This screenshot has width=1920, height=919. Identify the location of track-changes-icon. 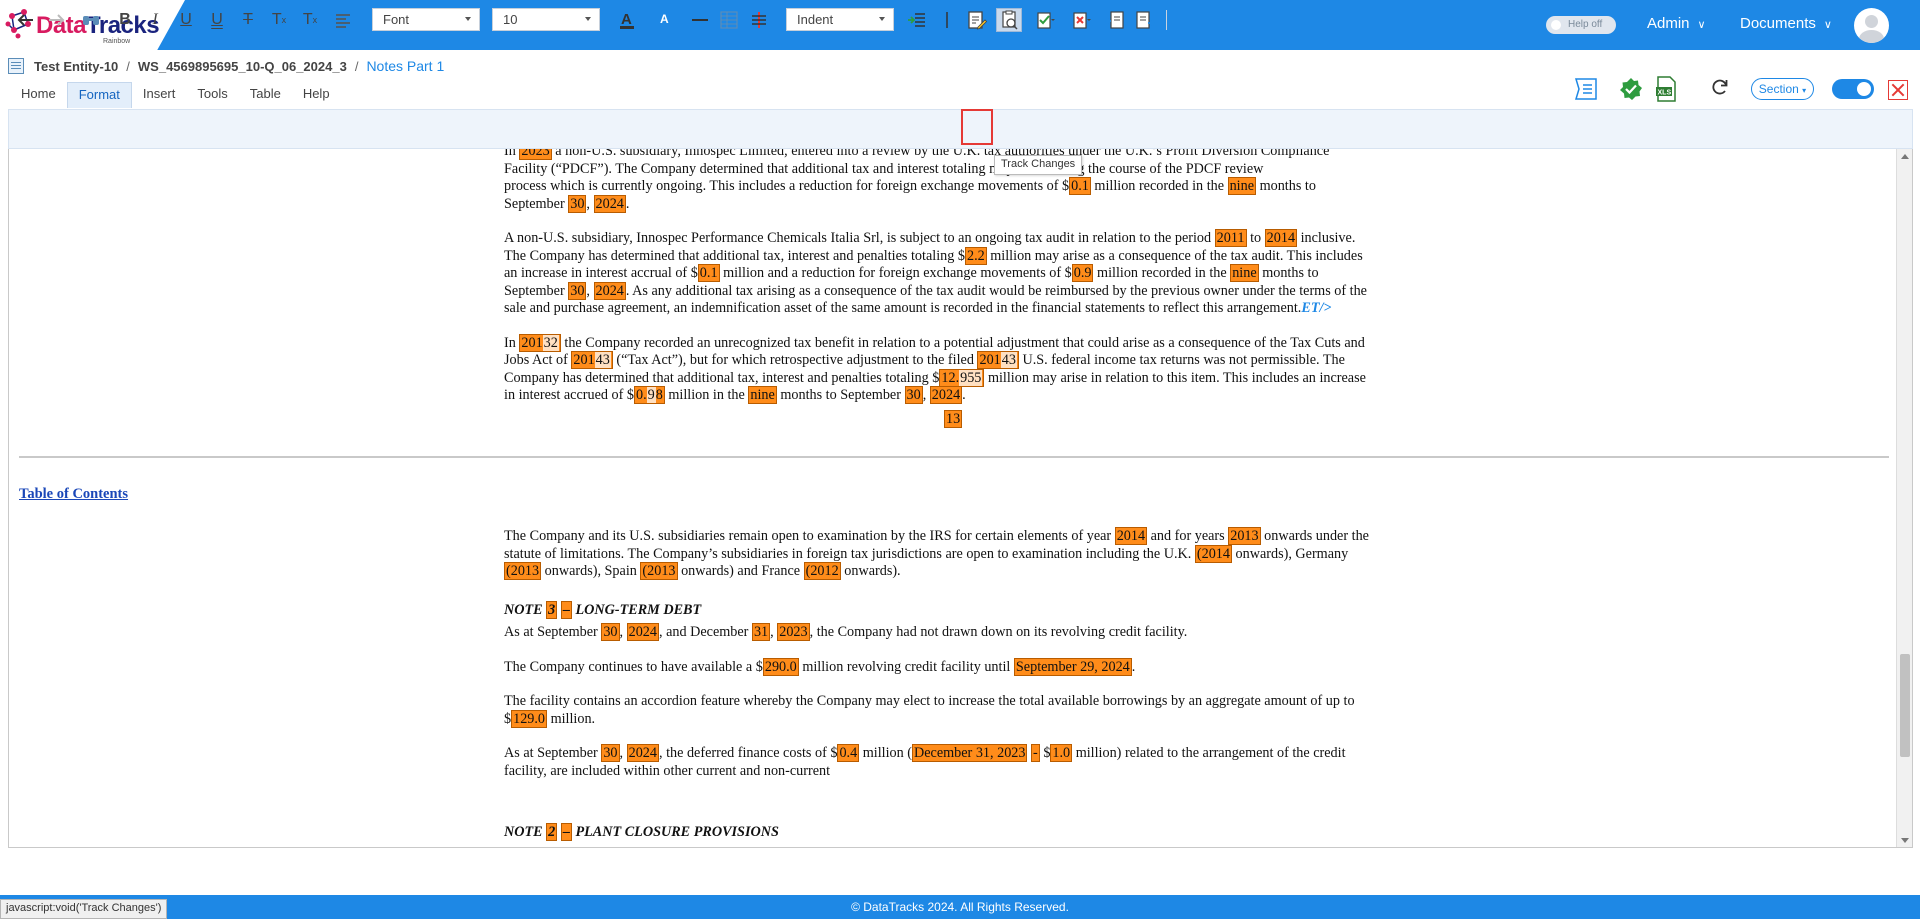
(977, 20).